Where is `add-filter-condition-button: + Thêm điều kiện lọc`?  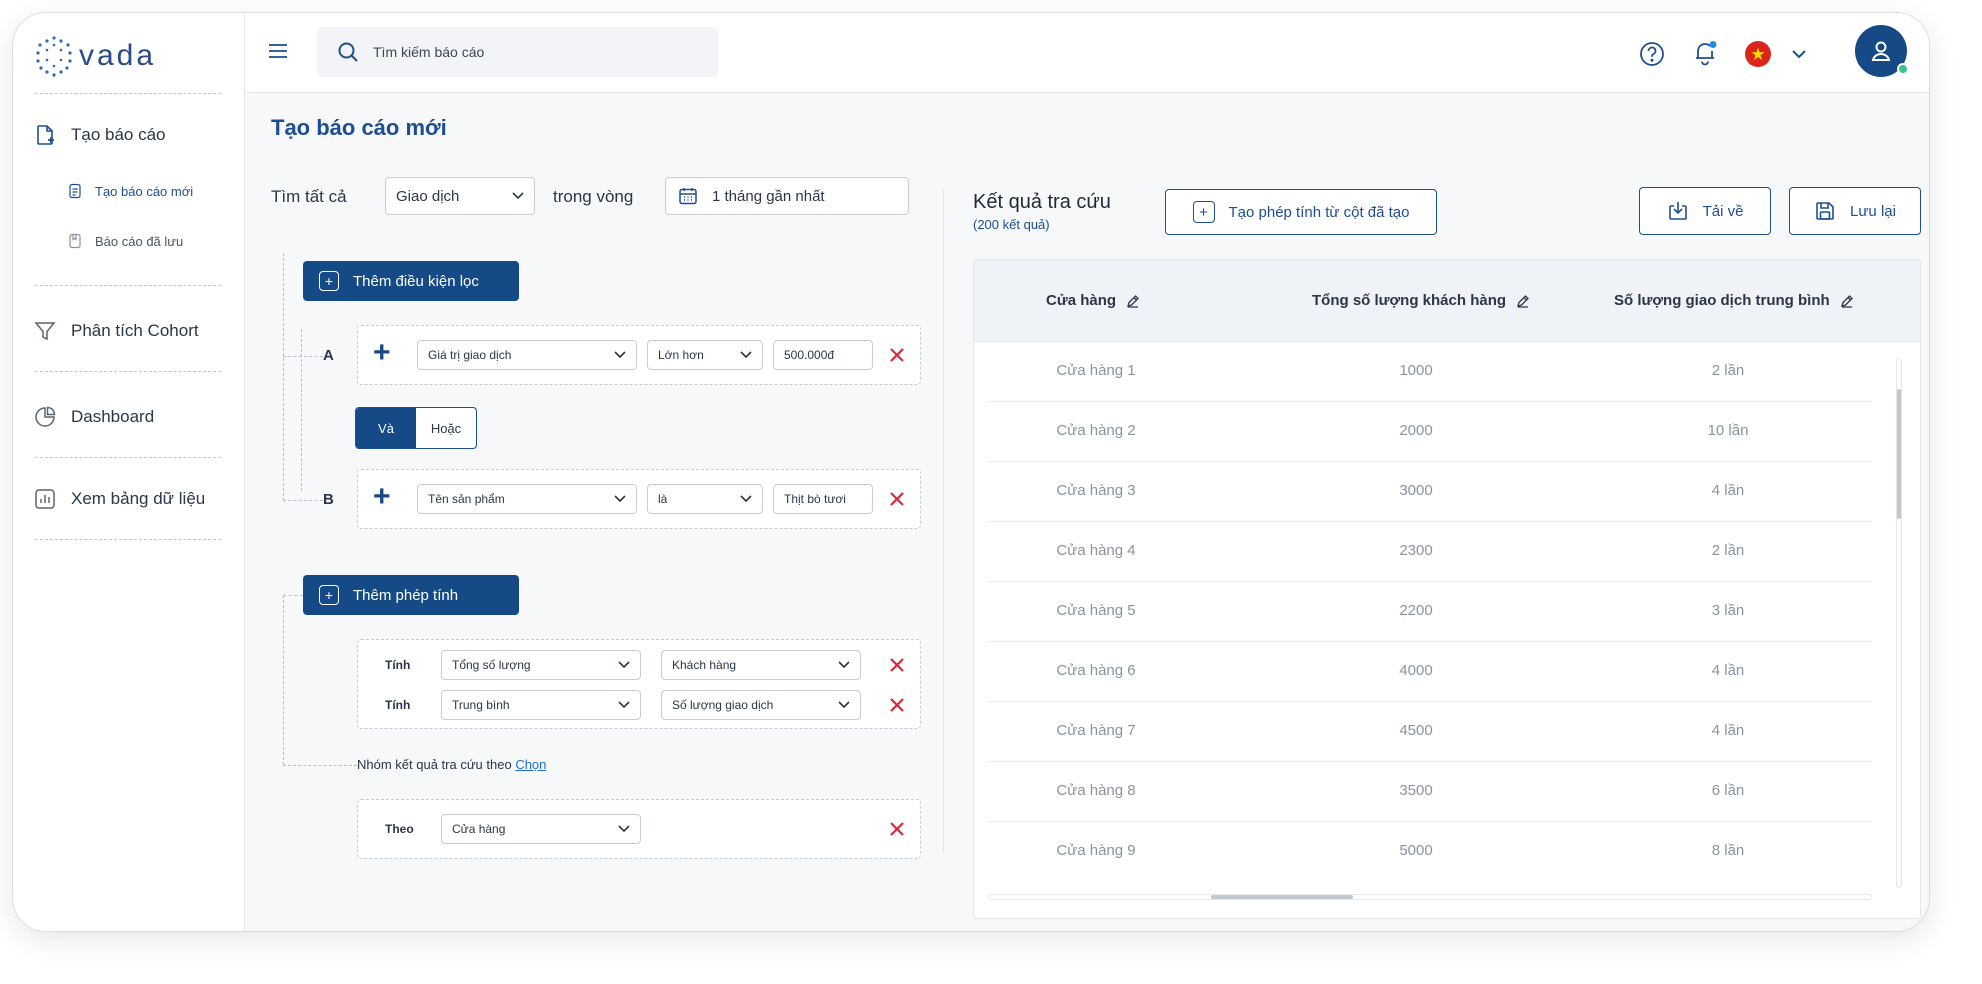 add-filter-condition-button: + Thêm điều kiện lọc is located at coordinates (411, 281).